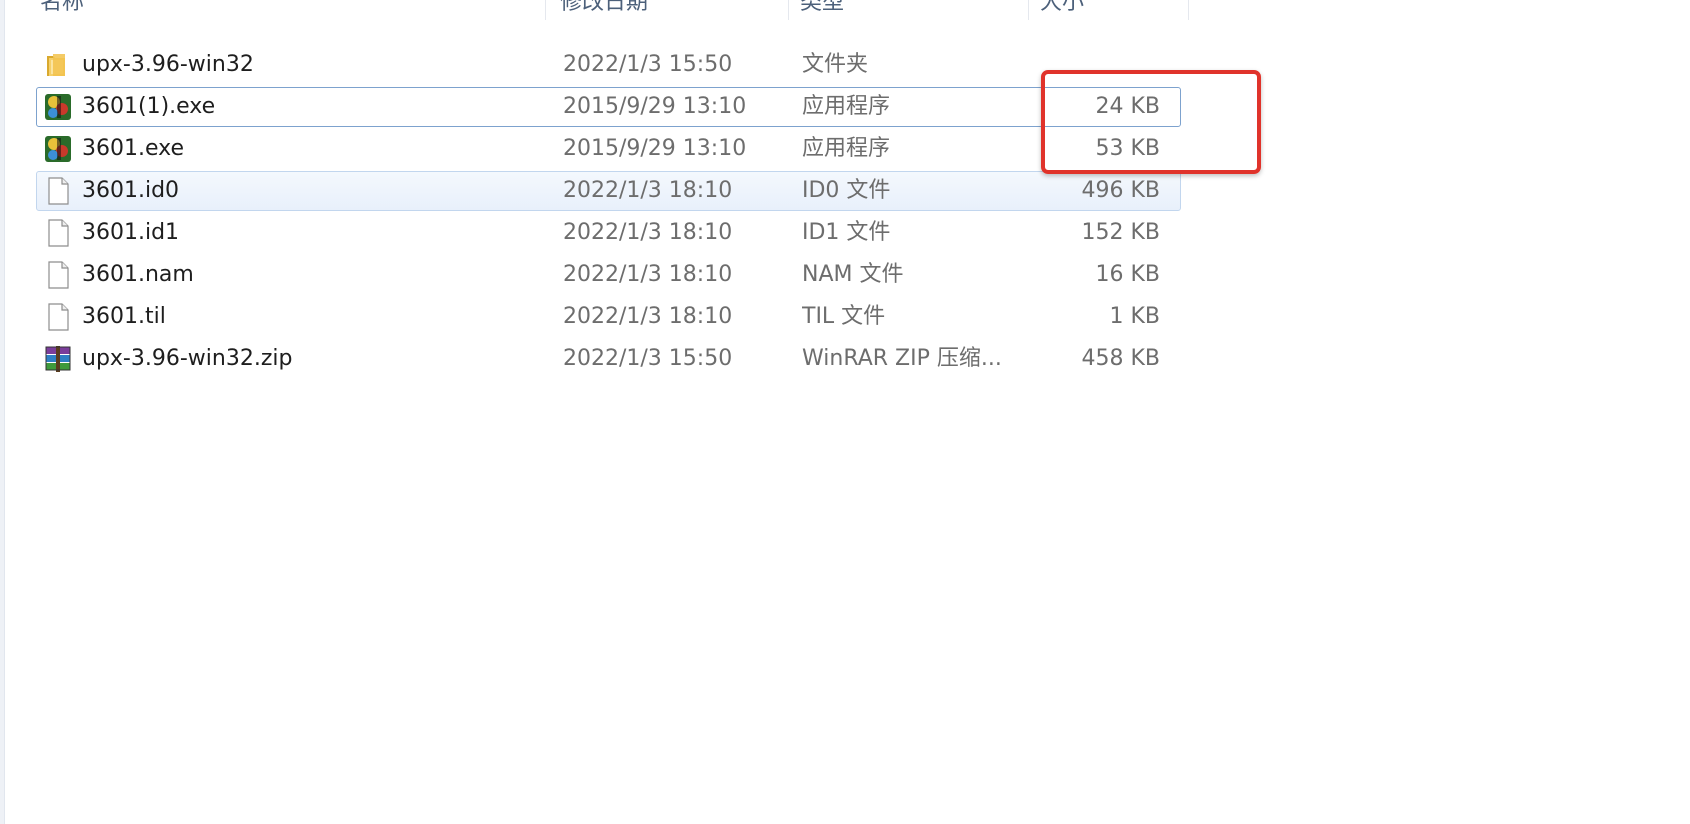 The image size is (1690, 824). I want to click on file-name: 3601.id0, so click(131, 190).